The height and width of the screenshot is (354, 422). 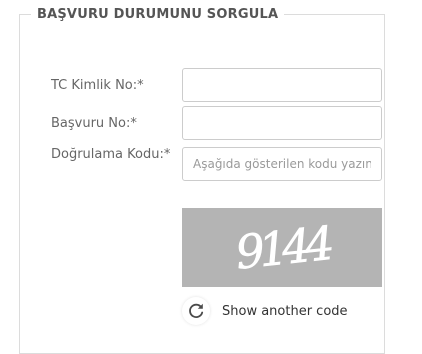 What do you see at coordinates (282, 85) in the screenshot?
I see `tc-kimlik-input` at bounding box center [282, 85].